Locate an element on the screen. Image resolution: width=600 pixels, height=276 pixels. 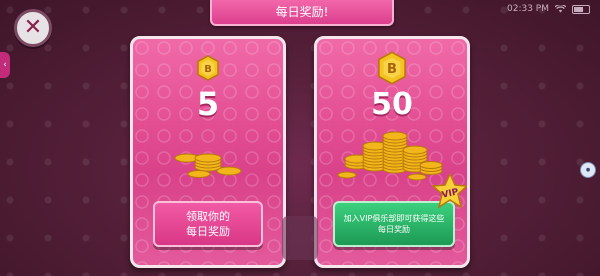
join-vip-button-label: 加入VIP俱乐部即可获得这些每日奖励 is located at coordinates (394, 224).